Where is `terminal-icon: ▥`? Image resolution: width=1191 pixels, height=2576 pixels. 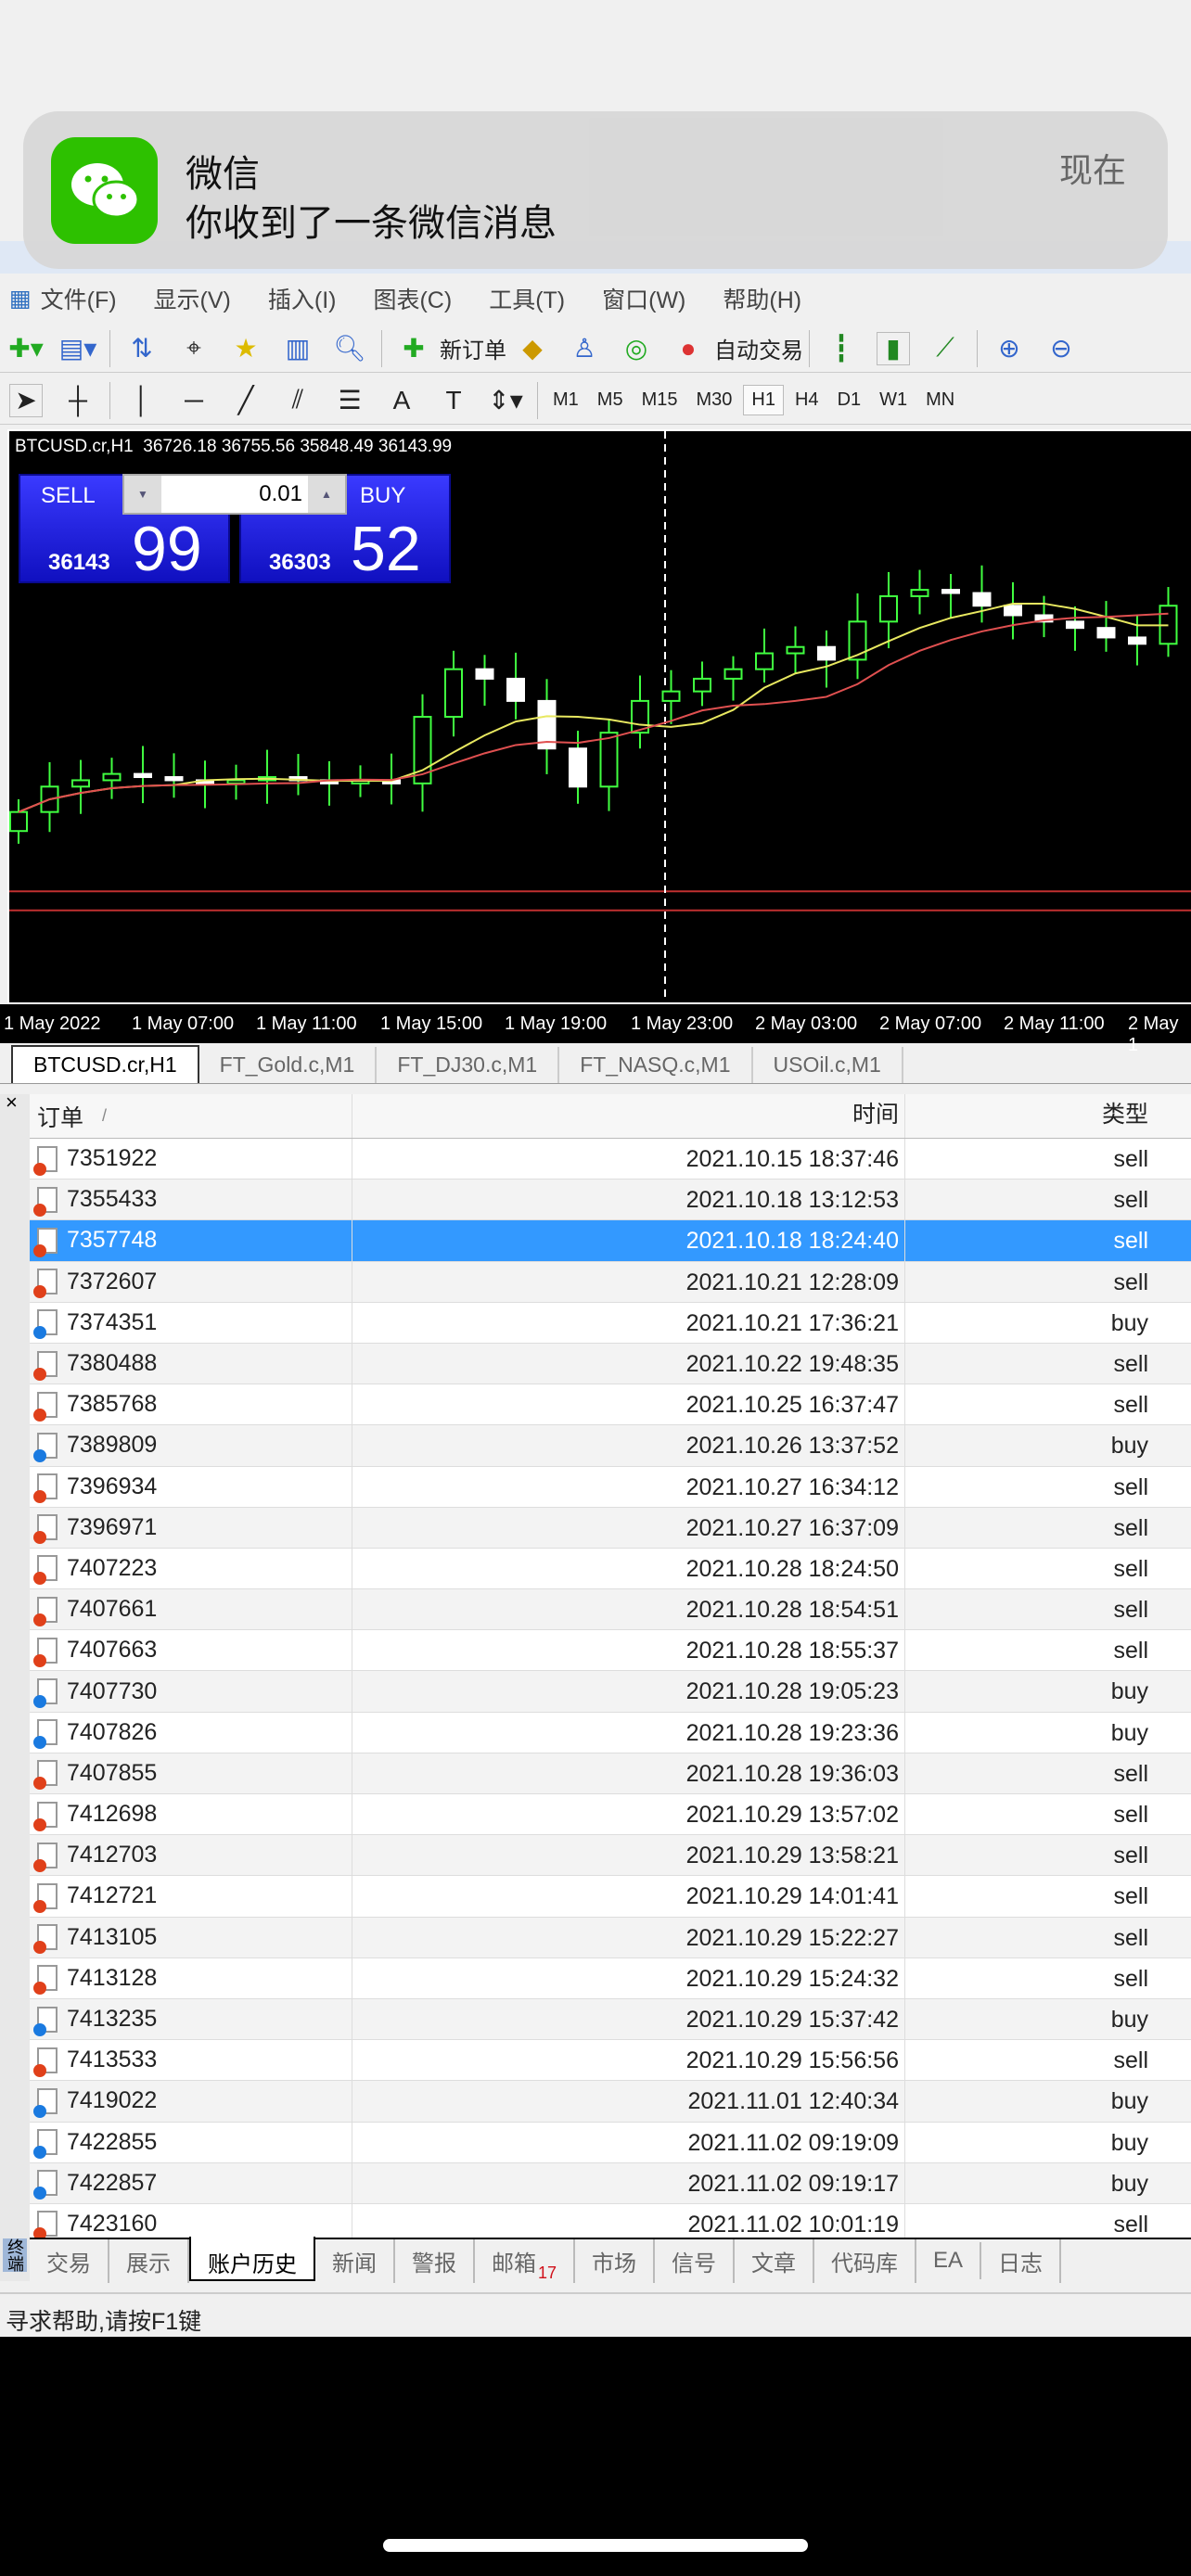
terminal-icon: ▥ is located at coordinates (297, 348).